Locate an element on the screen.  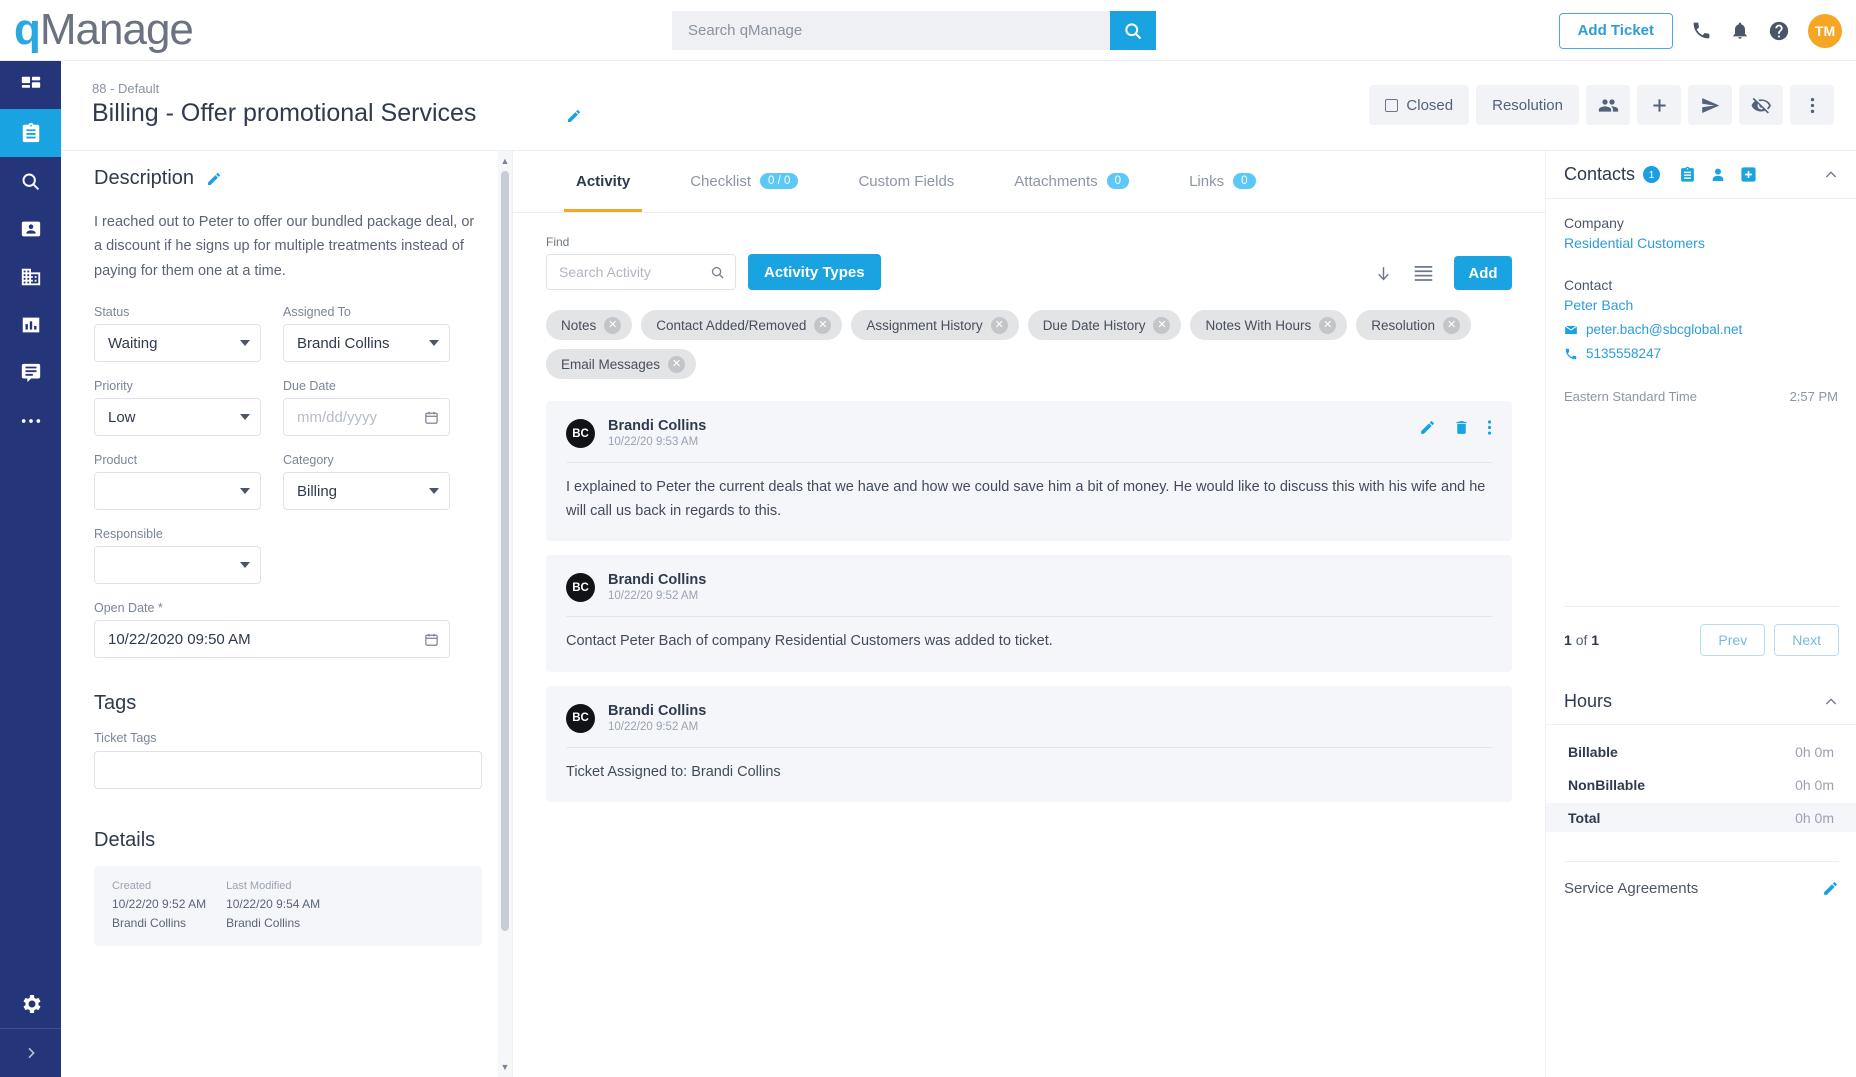
resolution-button: Resolution is located at coordinates (1527, 105).